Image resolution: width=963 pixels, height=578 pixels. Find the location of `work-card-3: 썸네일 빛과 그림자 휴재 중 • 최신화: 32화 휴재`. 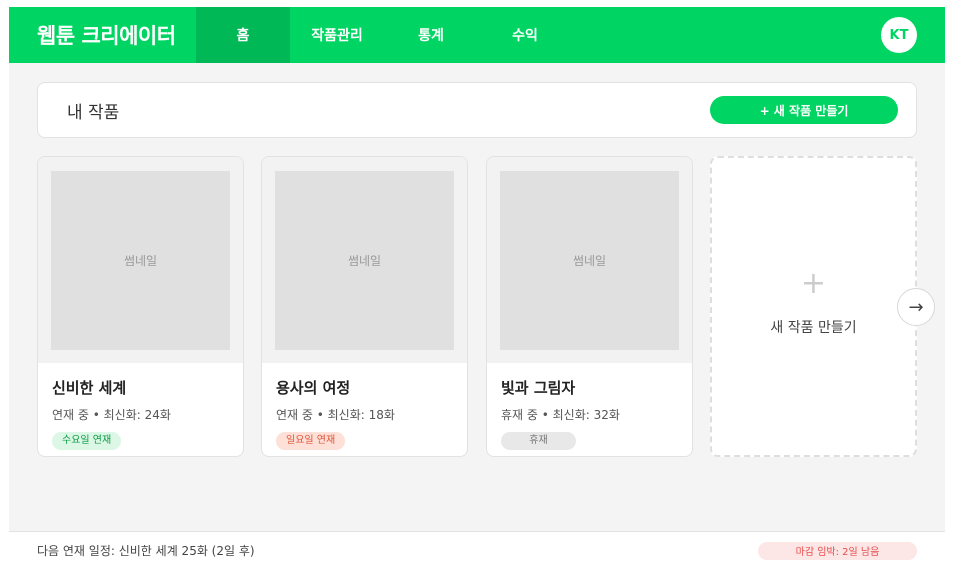

work-card-3: 썸네일 빛과 그림자 휴재 중 • 최신화: 32화 휴재 is located at coordinates (589, 306).